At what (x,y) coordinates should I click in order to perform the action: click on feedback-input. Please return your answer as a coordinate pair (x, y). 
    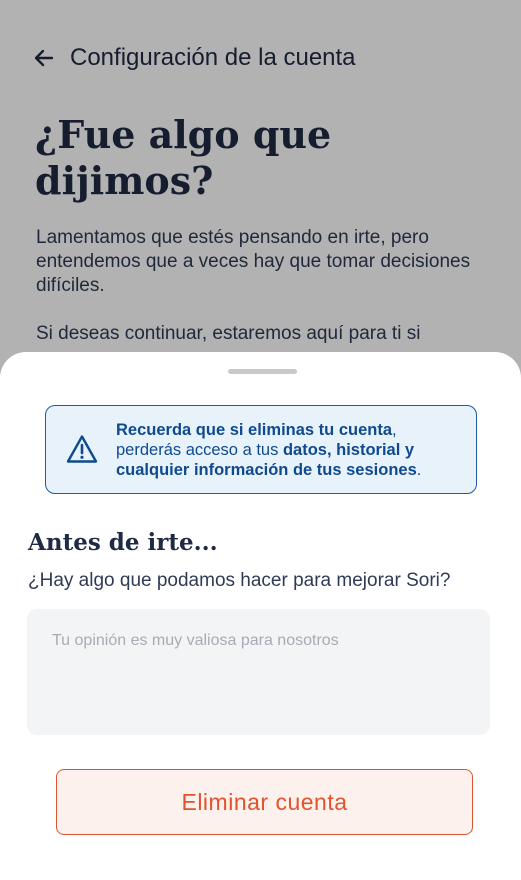
    Looking at the image, I should click on (258, 672).